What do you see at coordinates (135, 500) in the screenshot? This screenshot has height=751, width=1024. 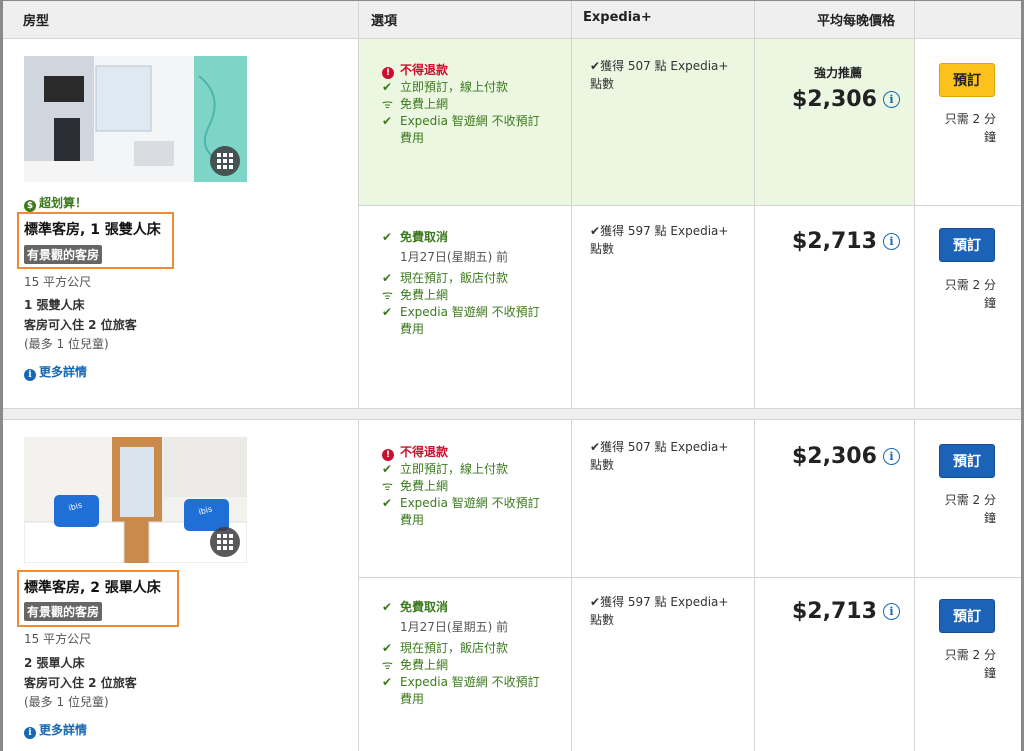 I see `room-photo: ibis ibis` at bounding box center [135, 500].